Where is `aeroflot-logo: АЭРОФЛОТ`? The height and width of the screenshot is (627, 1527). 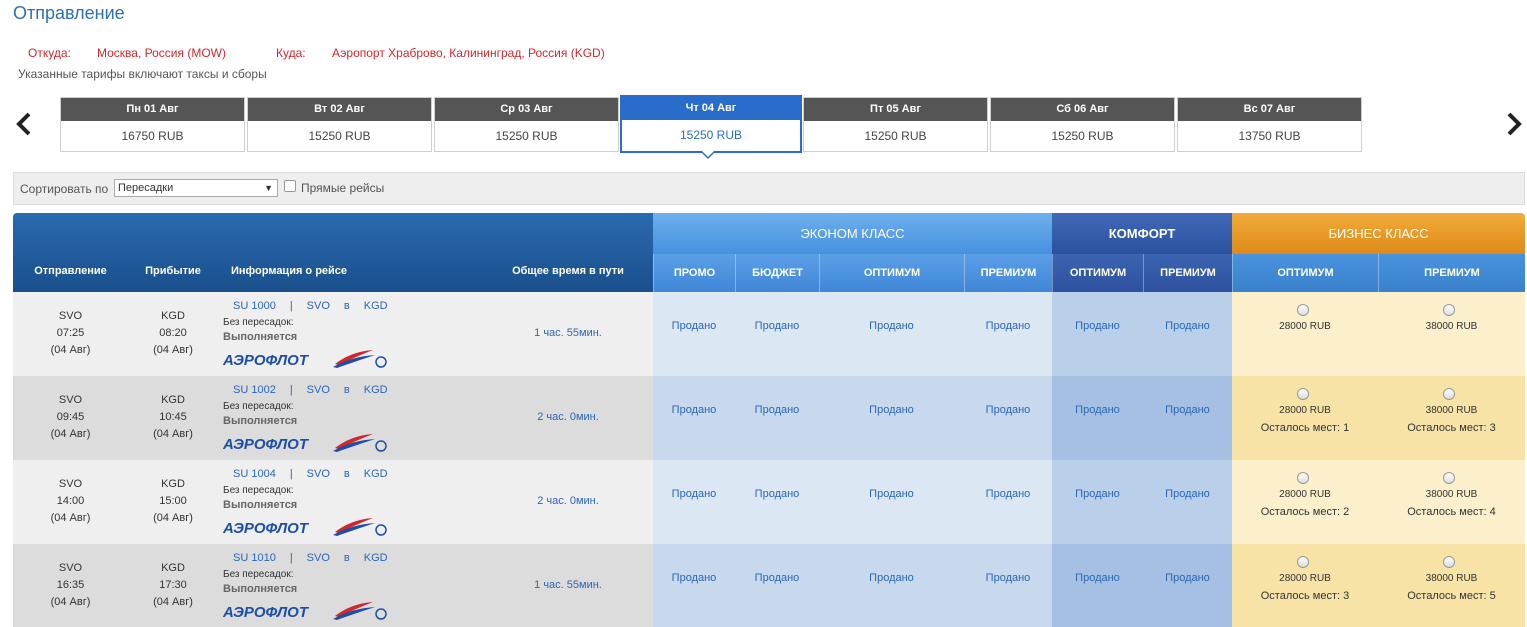
aeroflot-logo: АЭРОФЛОТ is located at coordinates (305, 611).